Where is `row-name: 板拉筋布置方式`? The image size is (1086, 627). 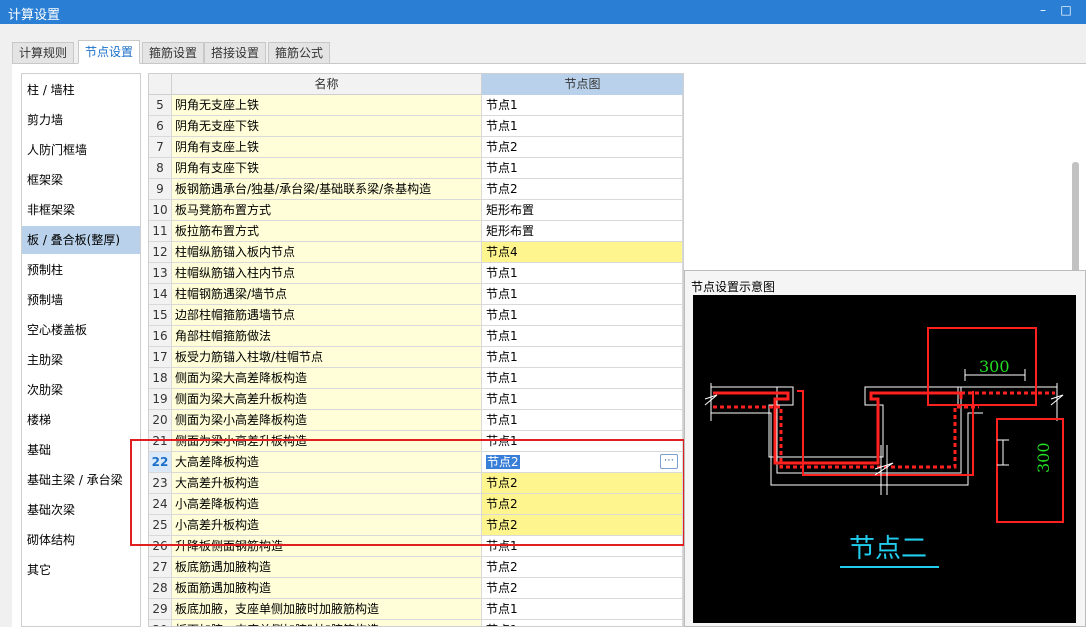
row-name: 板拉筋布置方式 is located at coordinates (327, 231).